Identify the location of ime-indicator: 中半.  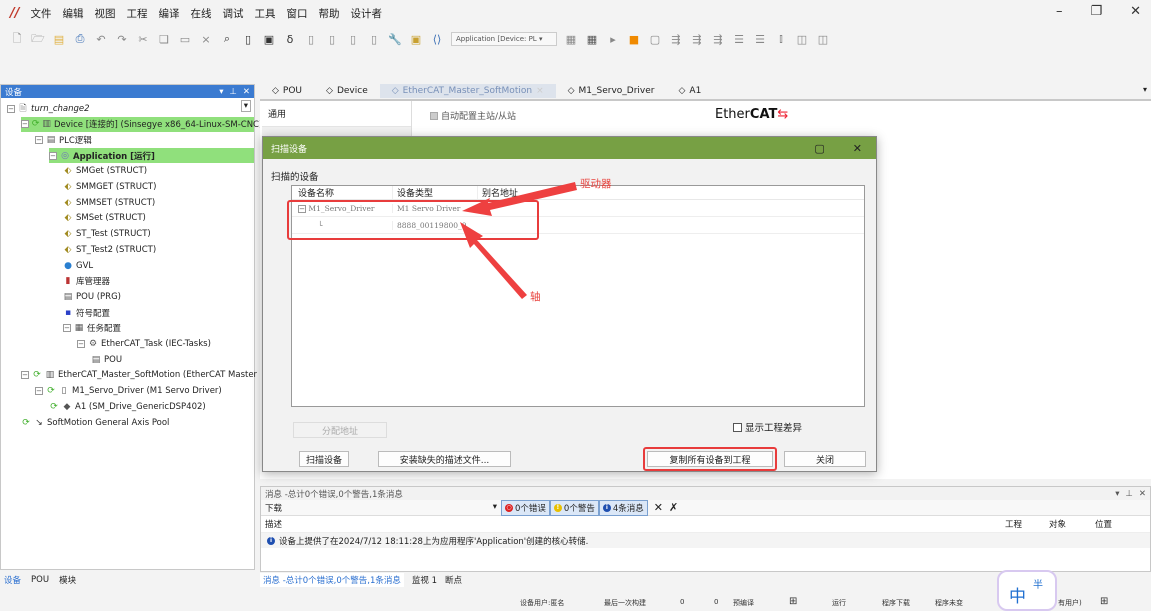
(1027, 590).